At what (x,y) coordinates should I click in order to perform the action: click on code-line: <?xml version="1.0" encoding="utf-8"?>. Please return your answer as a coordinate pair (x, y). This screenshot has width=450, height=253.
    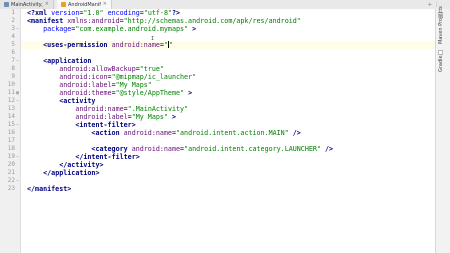
    Looking at the image, I should click on (180, 13).